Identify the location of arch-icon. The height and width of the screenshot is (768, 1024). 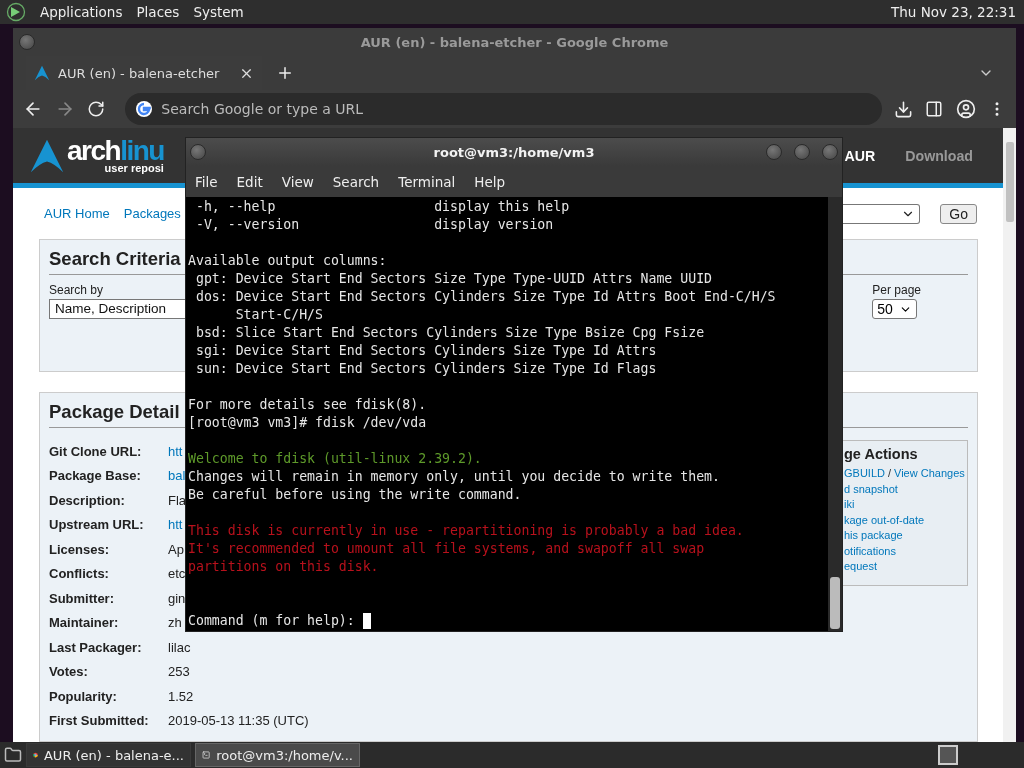
(42, 73).